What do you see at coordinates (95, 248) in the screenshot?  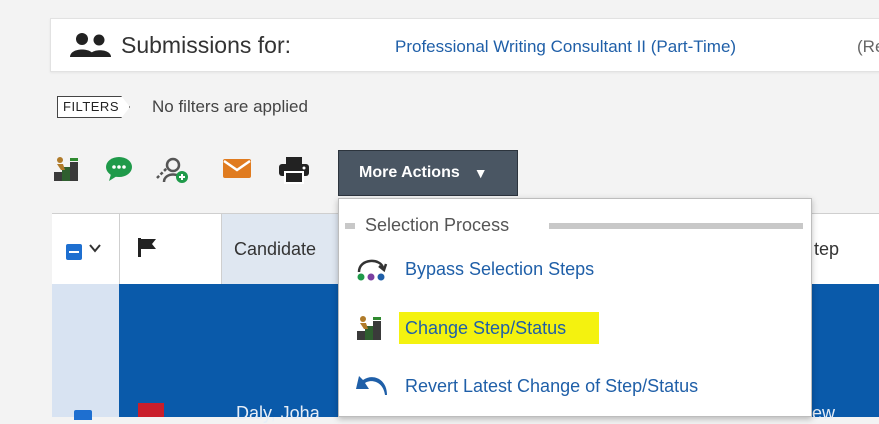 I see `chevron-down-icon` at bounding box center [95, 248].